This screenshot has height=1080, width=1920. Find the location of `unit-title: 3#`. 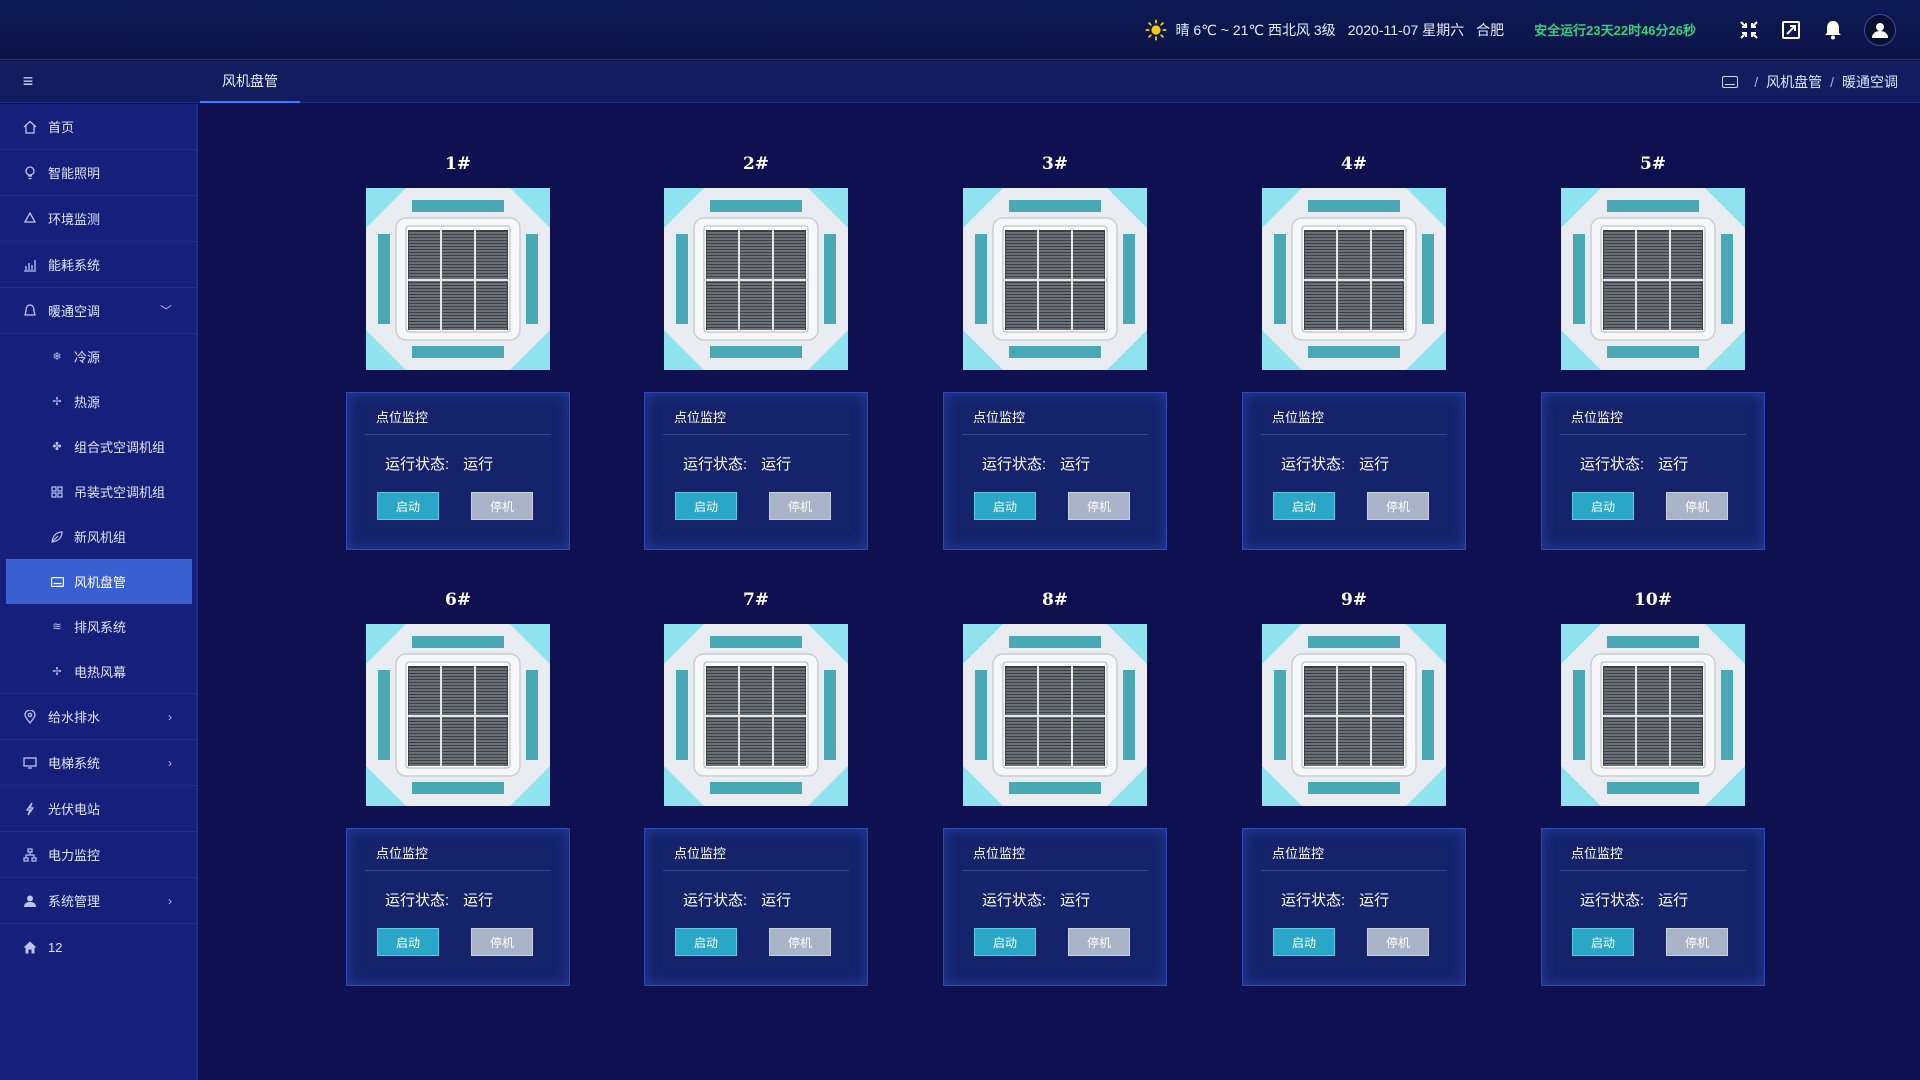

unit-title: 3# is located at coordinates (1055, 164).